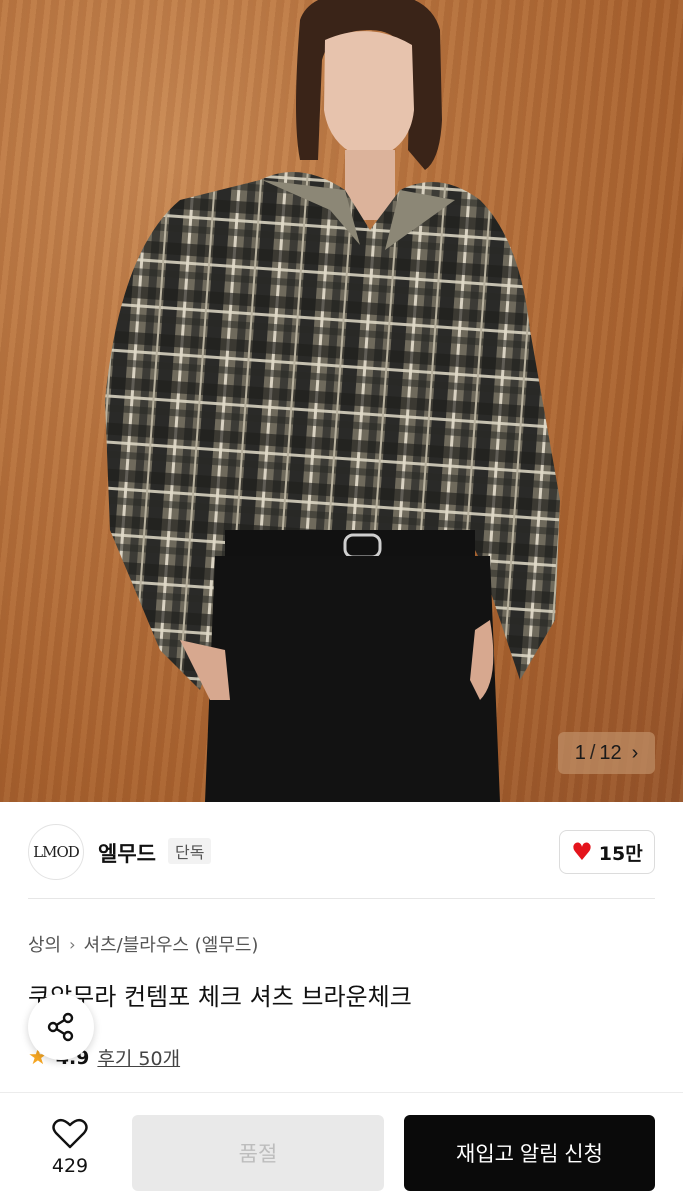 Image resolution: width=683 pixels, height=1201 pixels. I want to click on bottom-action-bar: 429 품절 재입고 알림 신청, so click(341, 1146).